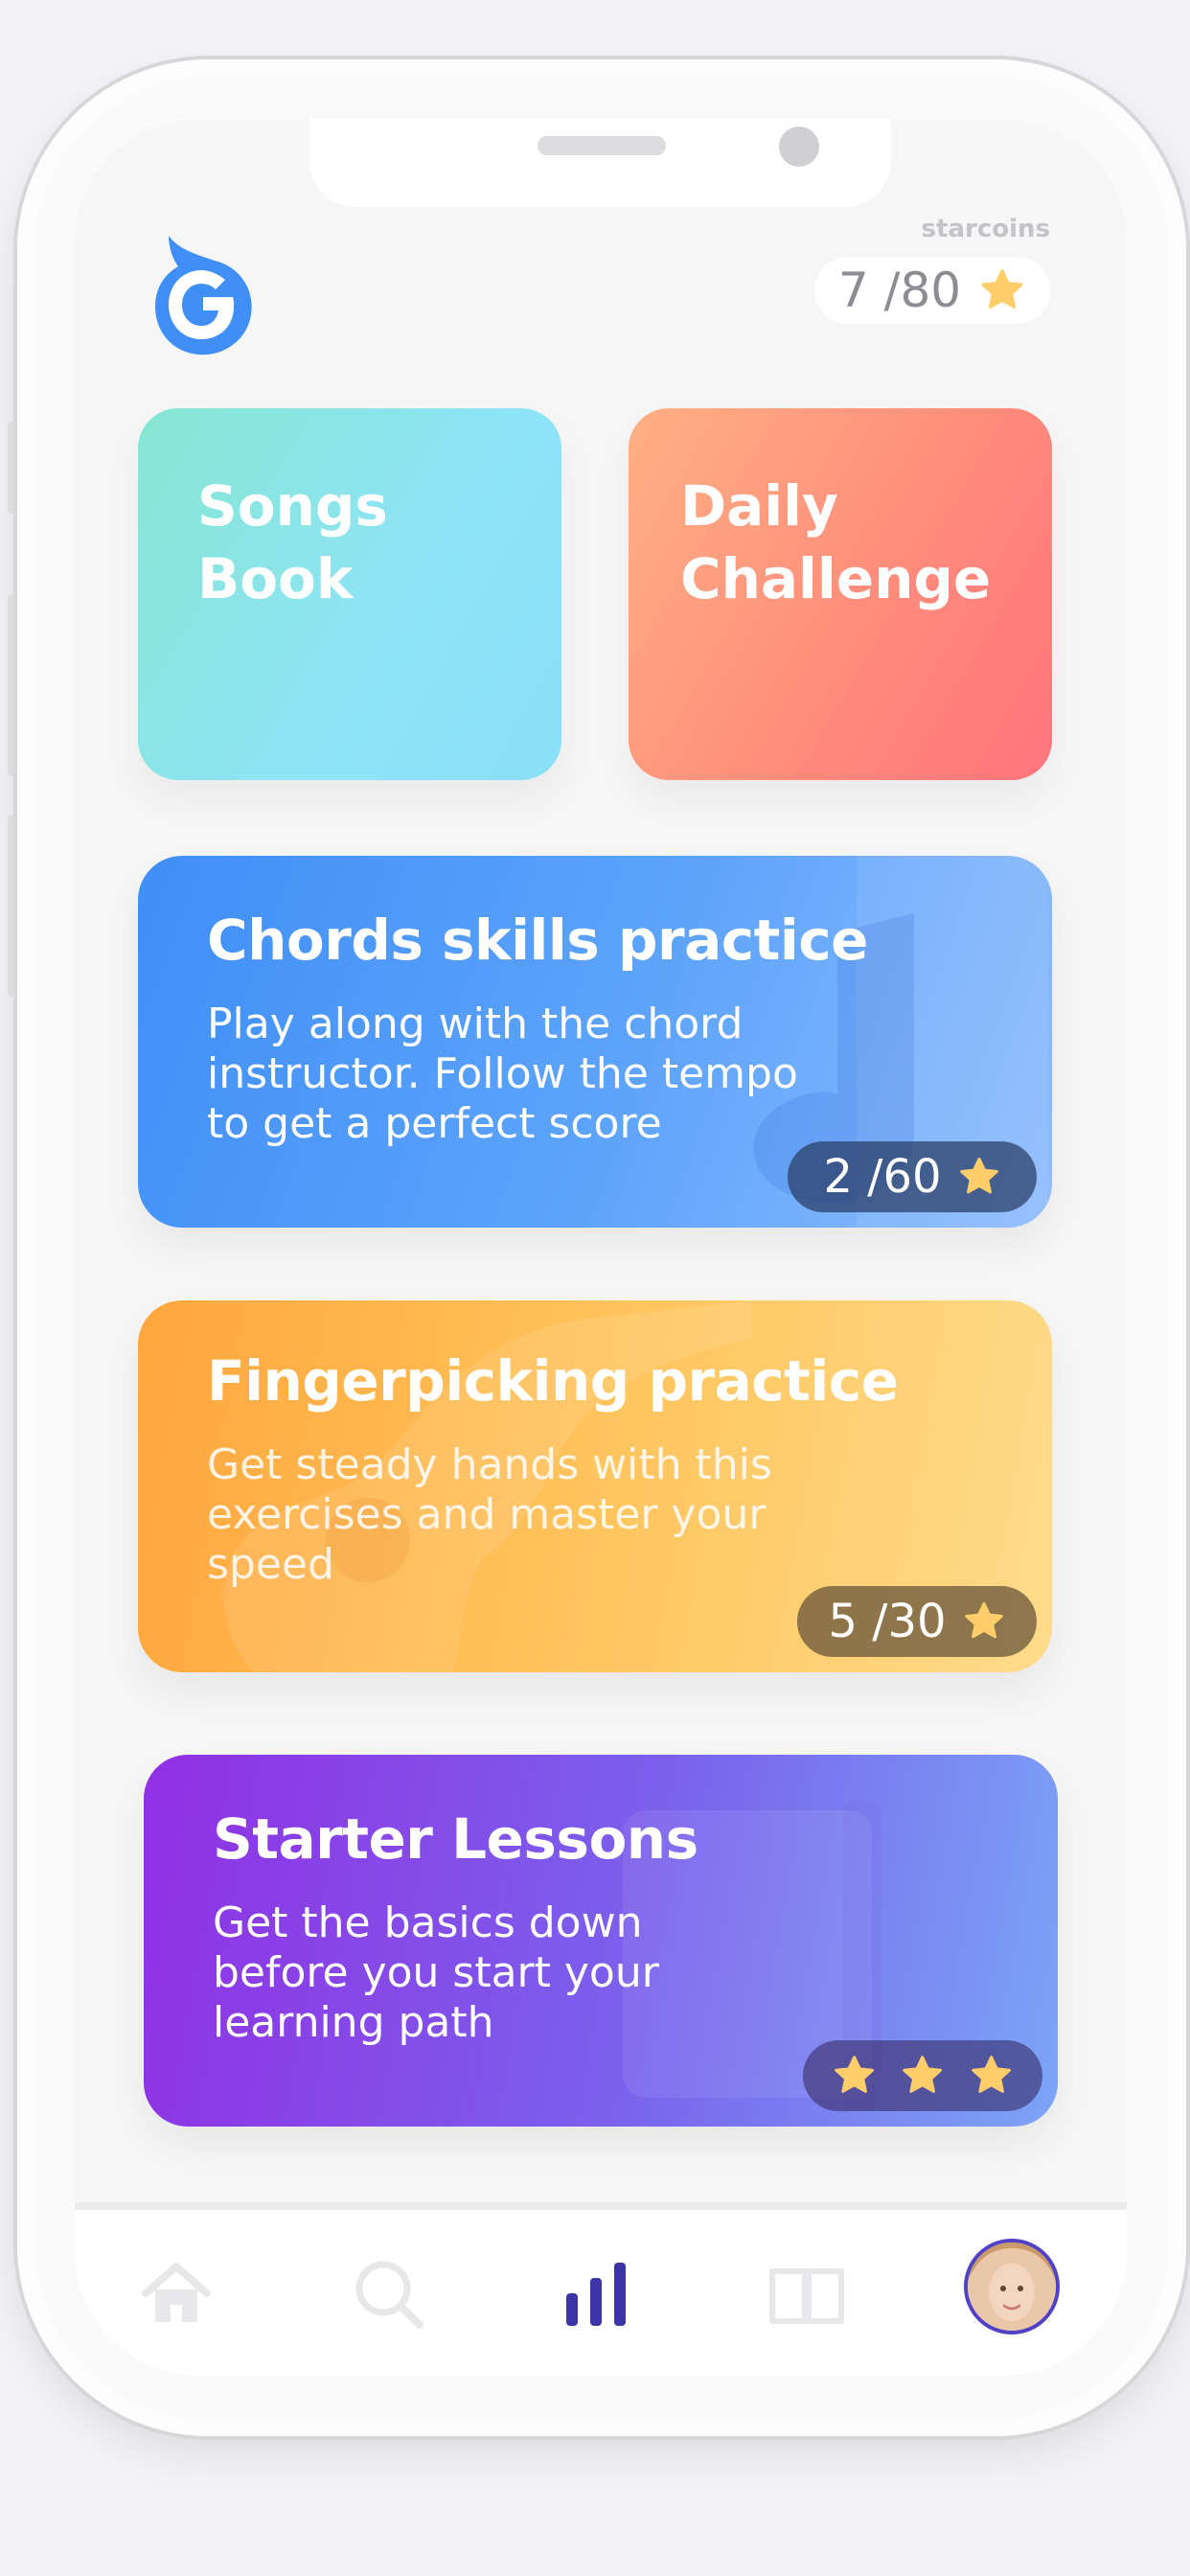  I want to click on front-camera, so click(799, 146).